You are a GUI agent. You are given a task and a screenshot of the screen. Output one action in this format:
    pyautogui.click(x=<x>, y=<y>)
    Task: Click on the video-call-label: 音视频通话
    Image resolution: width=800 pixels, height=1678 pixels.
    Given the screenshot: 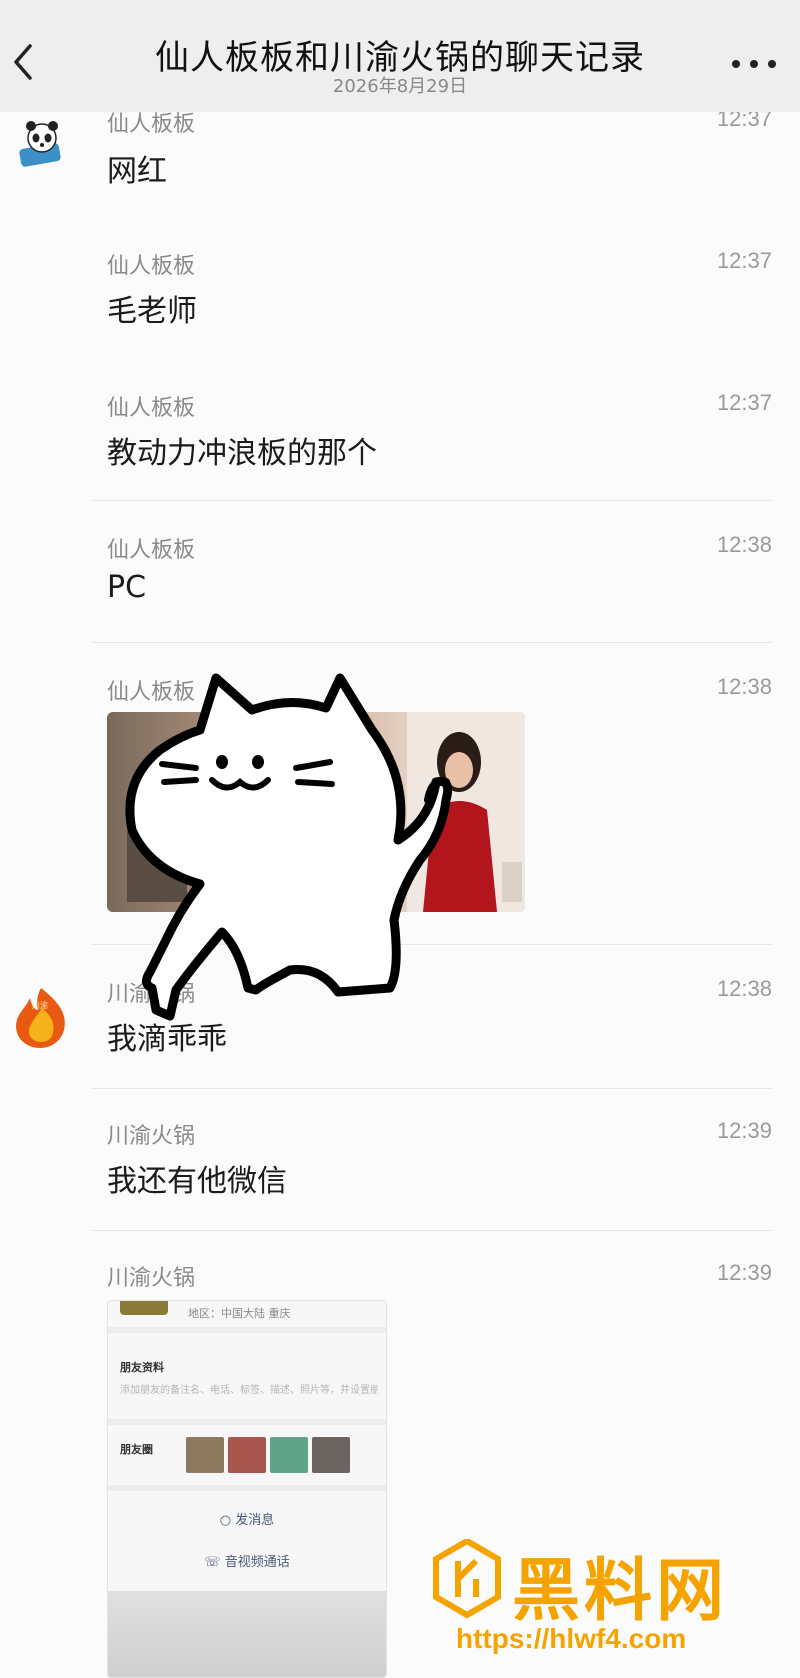 What is the action you would take?
    pyautogui.click(x=257, y=1562)
    